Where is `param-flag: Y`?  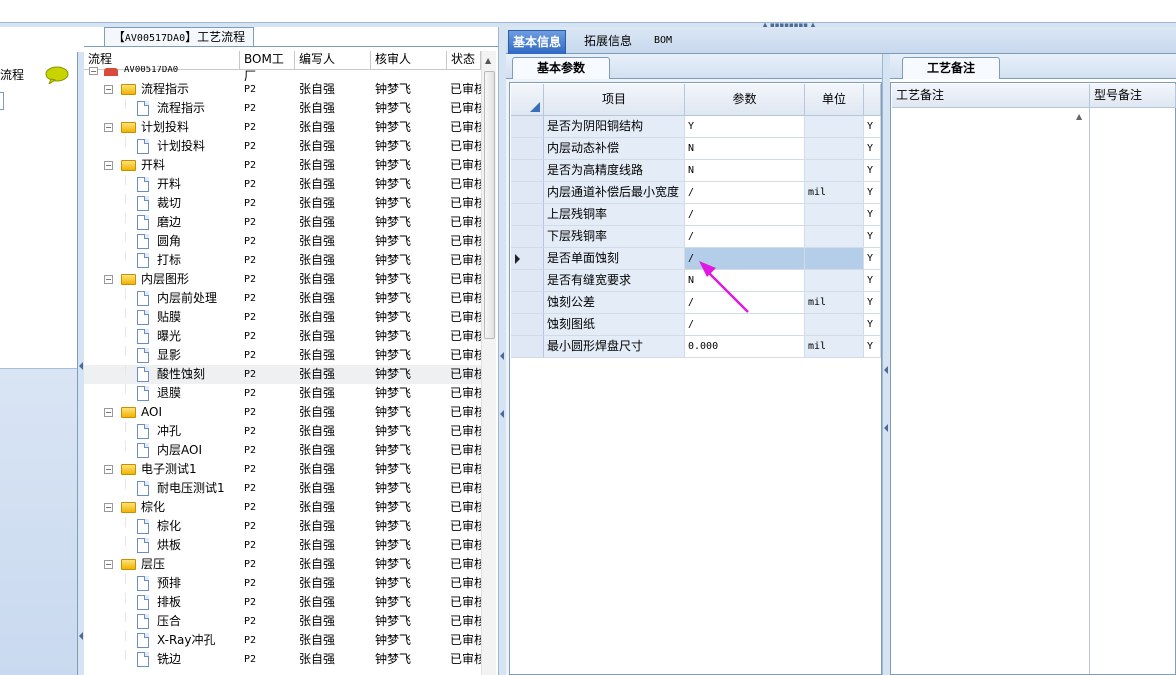
param-flag: Y is located at coordinates (872, 171).